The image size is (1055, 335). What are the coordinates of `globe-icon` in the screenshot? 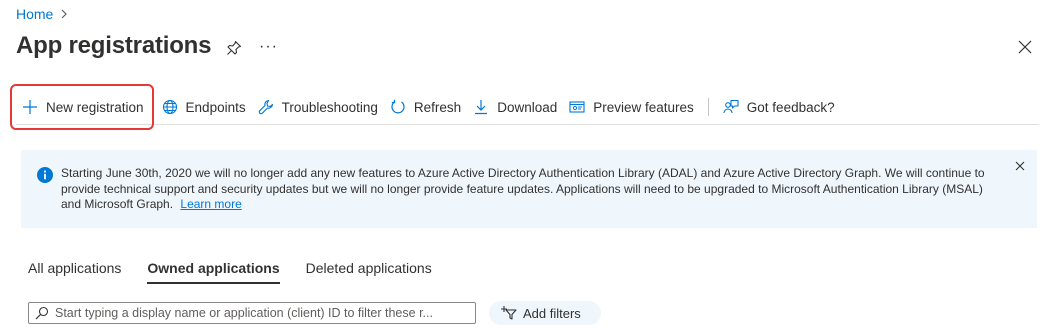 It's located at (169, 107).